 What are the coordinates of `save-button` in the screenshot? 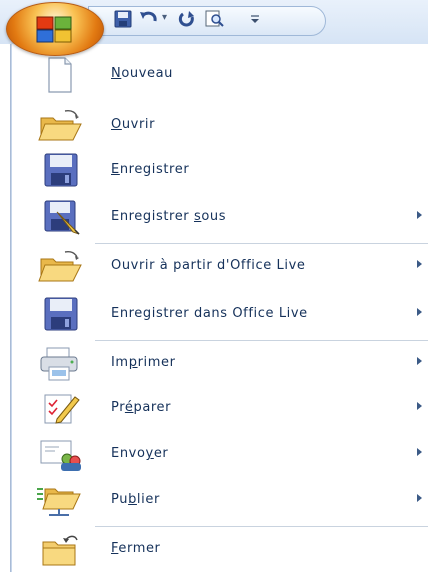 It's located at (123, 19).